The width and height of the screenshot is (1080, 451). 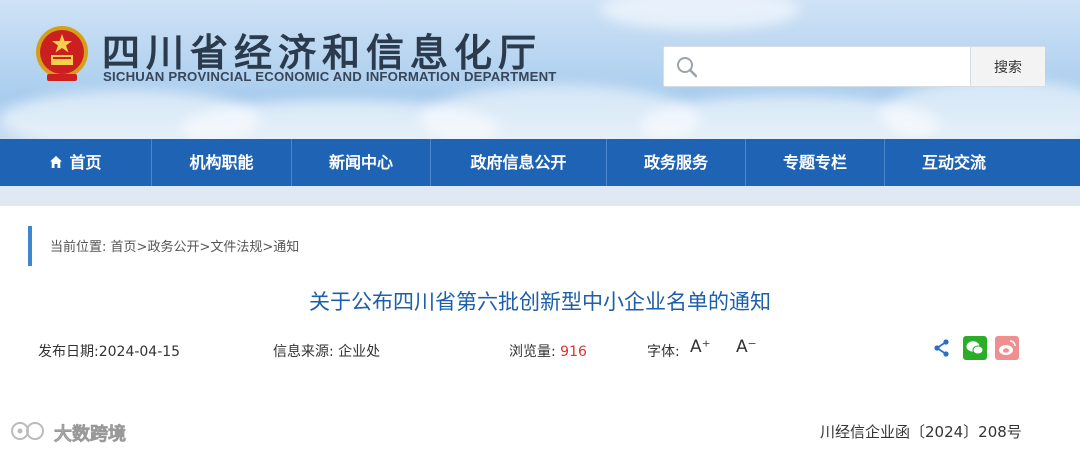 I want to click on view-count-label: 浏览量:, so click(x=532, y=352).